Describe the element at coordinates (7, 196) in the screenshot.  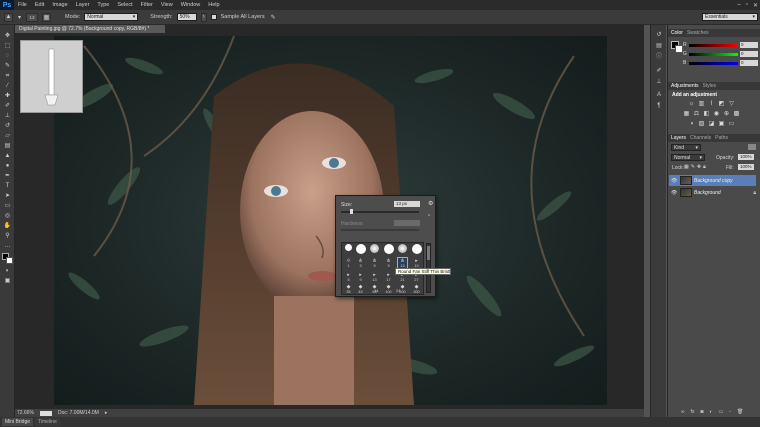
I see `path-select-tool-icon: ➤` at that location.